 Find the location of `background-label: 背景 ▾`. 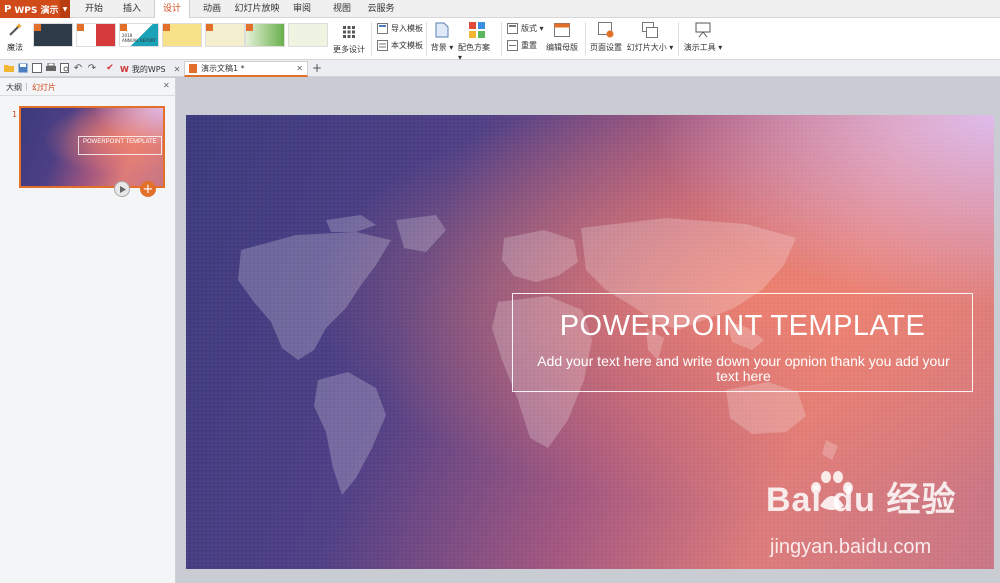

background-label: 背景 ▾ is located at coordinates (442, 47).